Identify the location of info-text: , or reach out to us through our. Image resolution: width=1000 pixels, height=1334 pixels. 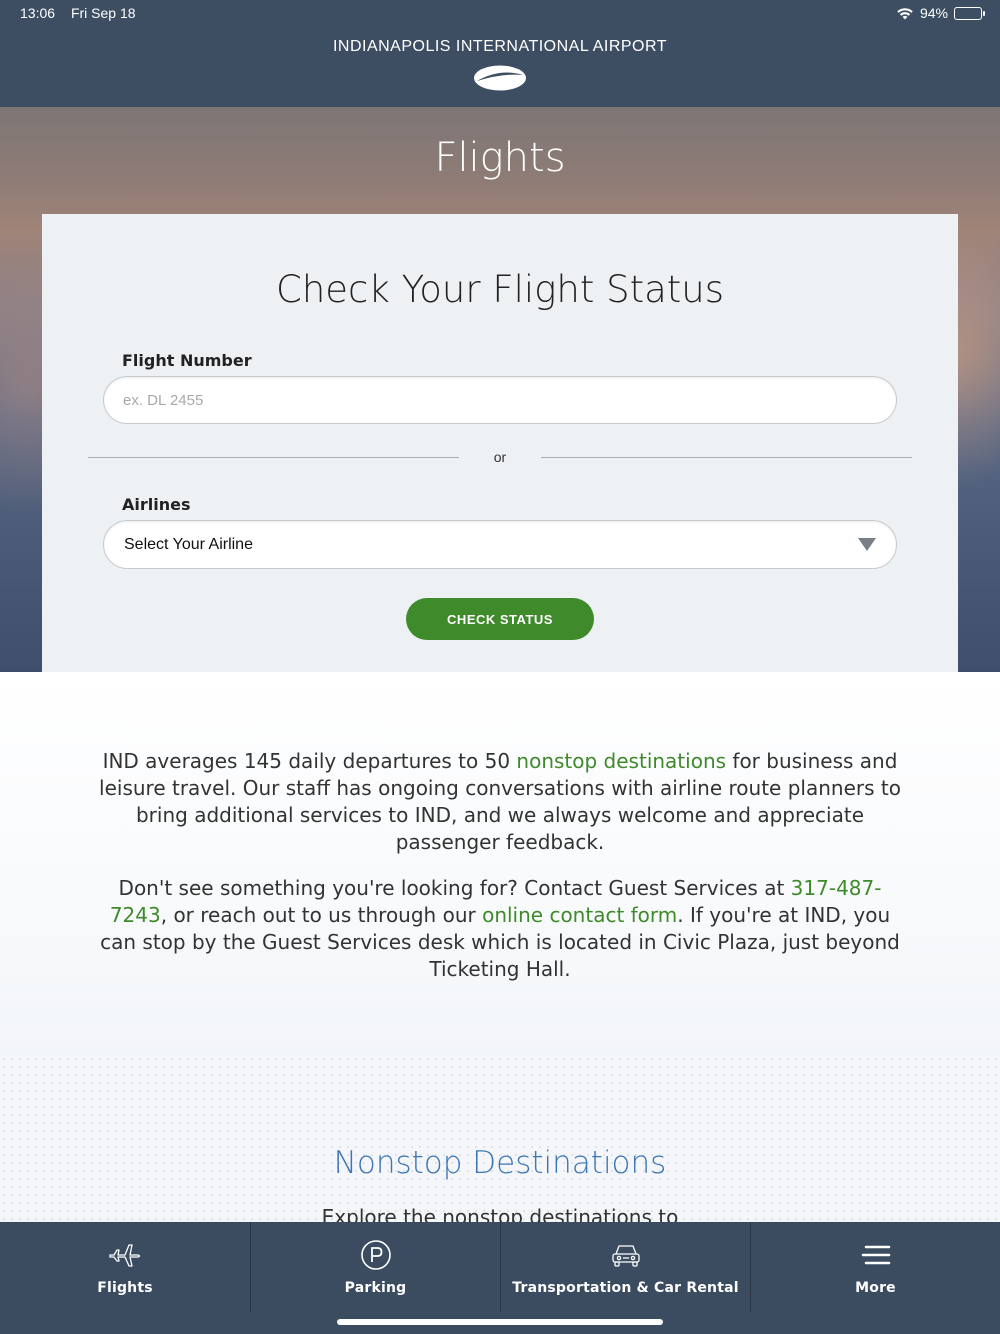
(321, 915).